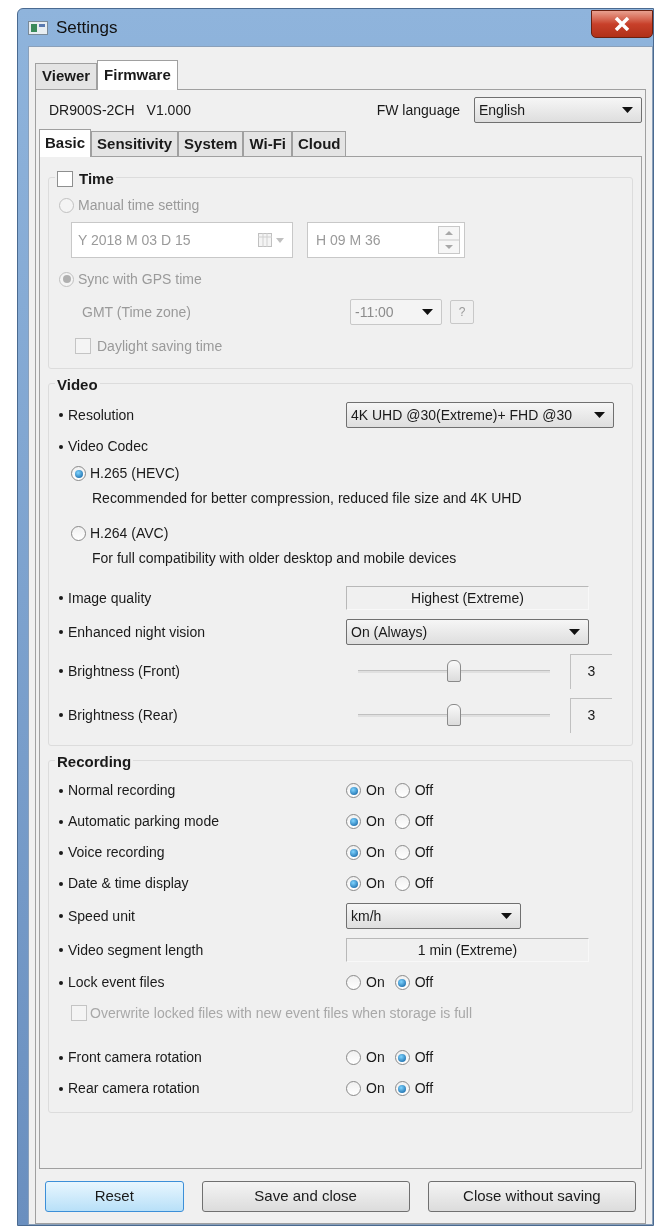 This screenshot has width=654, height=1226. I want to click on spinner-icon, so click(449, 240).